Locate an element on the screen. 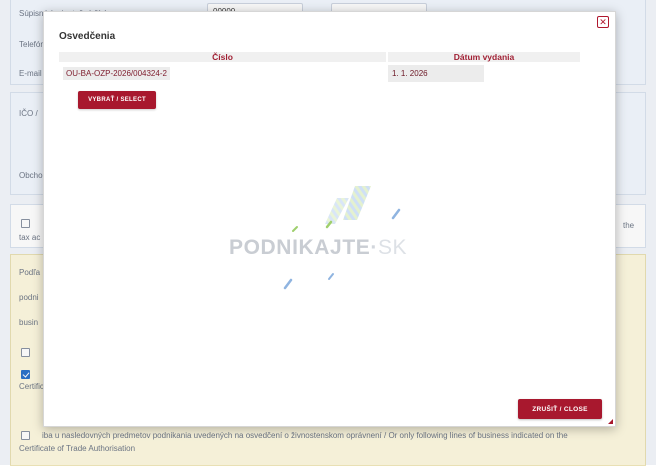  table-header: Číslo Dátum vydania is located at coordinates (319, 57).